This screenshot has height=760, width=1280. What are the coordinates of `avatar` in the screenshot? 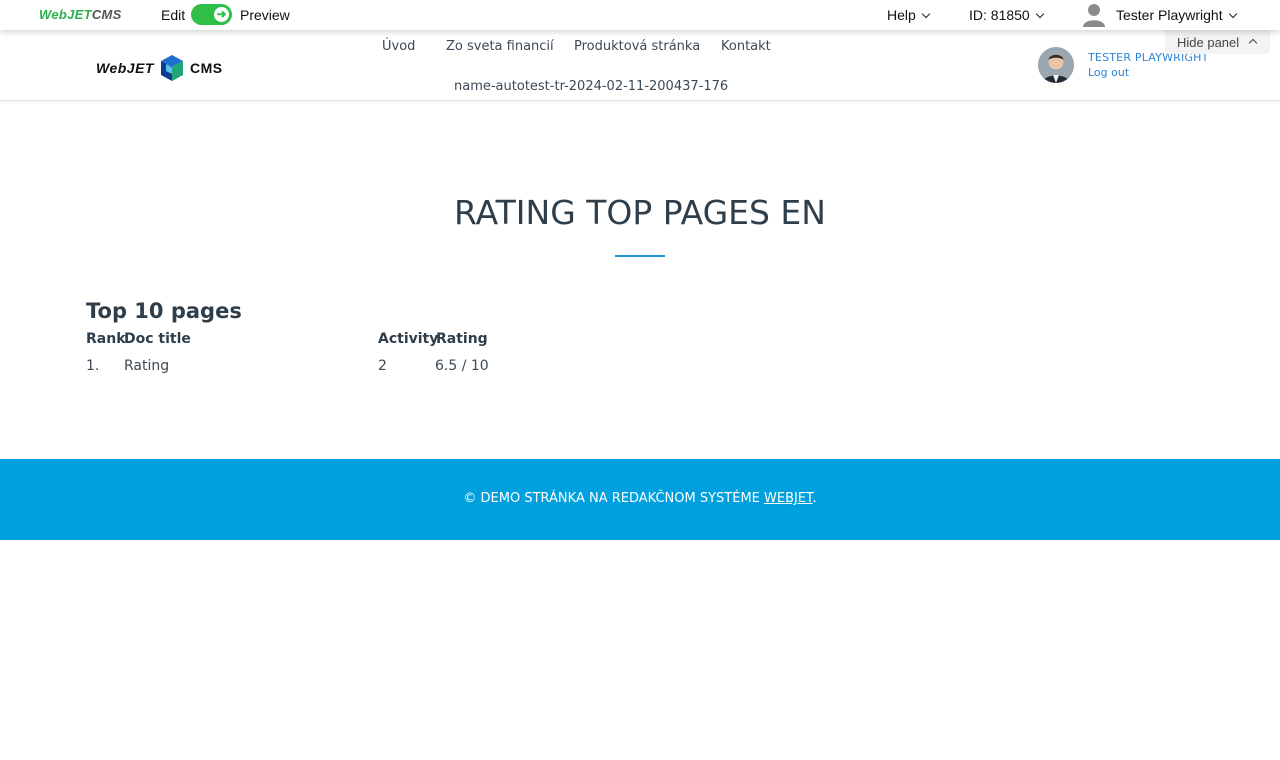 It's located at (1056, 65).